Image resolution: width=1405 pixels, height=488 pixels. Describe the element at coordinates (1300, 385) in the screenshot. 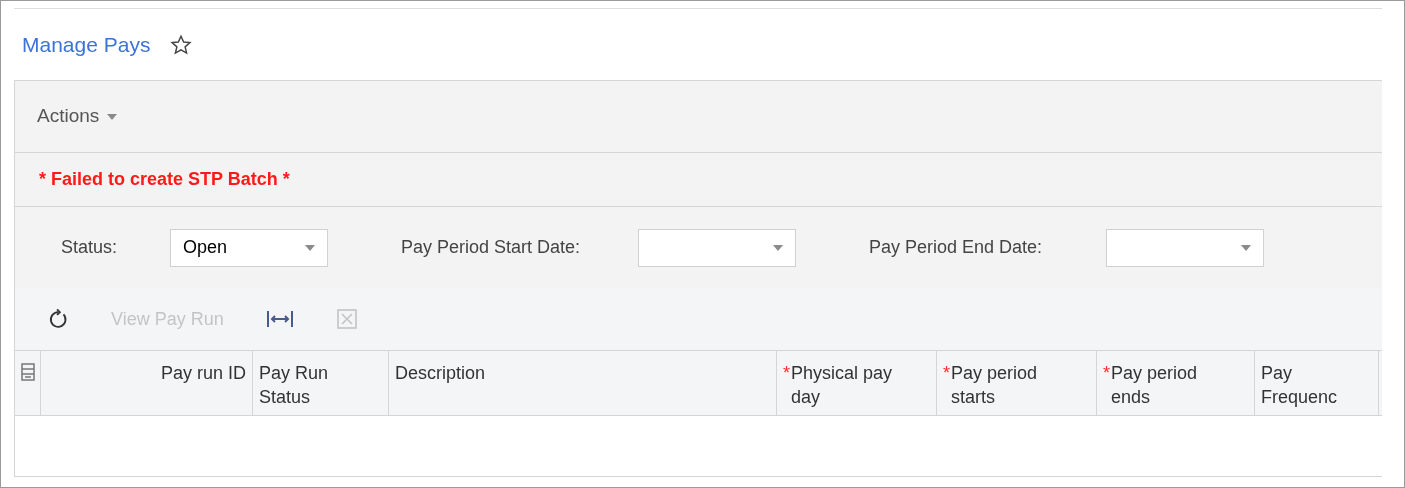

I see `column-label: Pay Frequenc` at that location.